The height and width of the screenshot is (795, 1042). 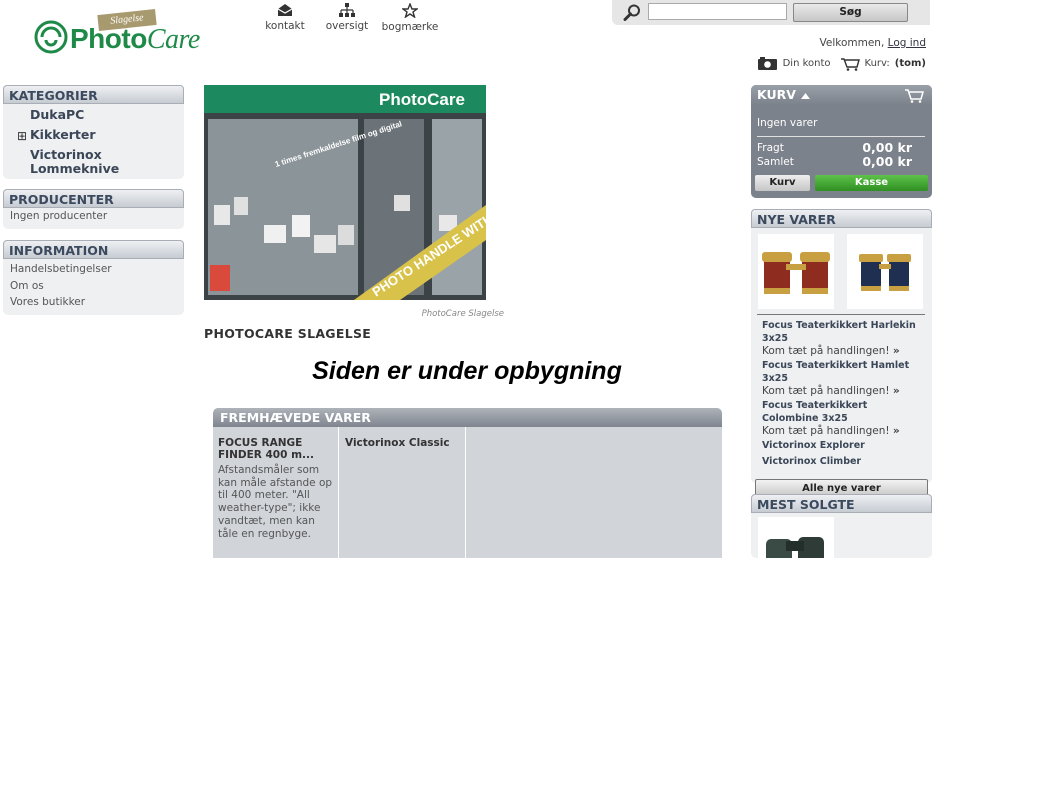 What do you see at coordinates (402, 443) in the screenshot?
I see `featured-item-name: Victorinox Classic` at bounding box center [402, 443].